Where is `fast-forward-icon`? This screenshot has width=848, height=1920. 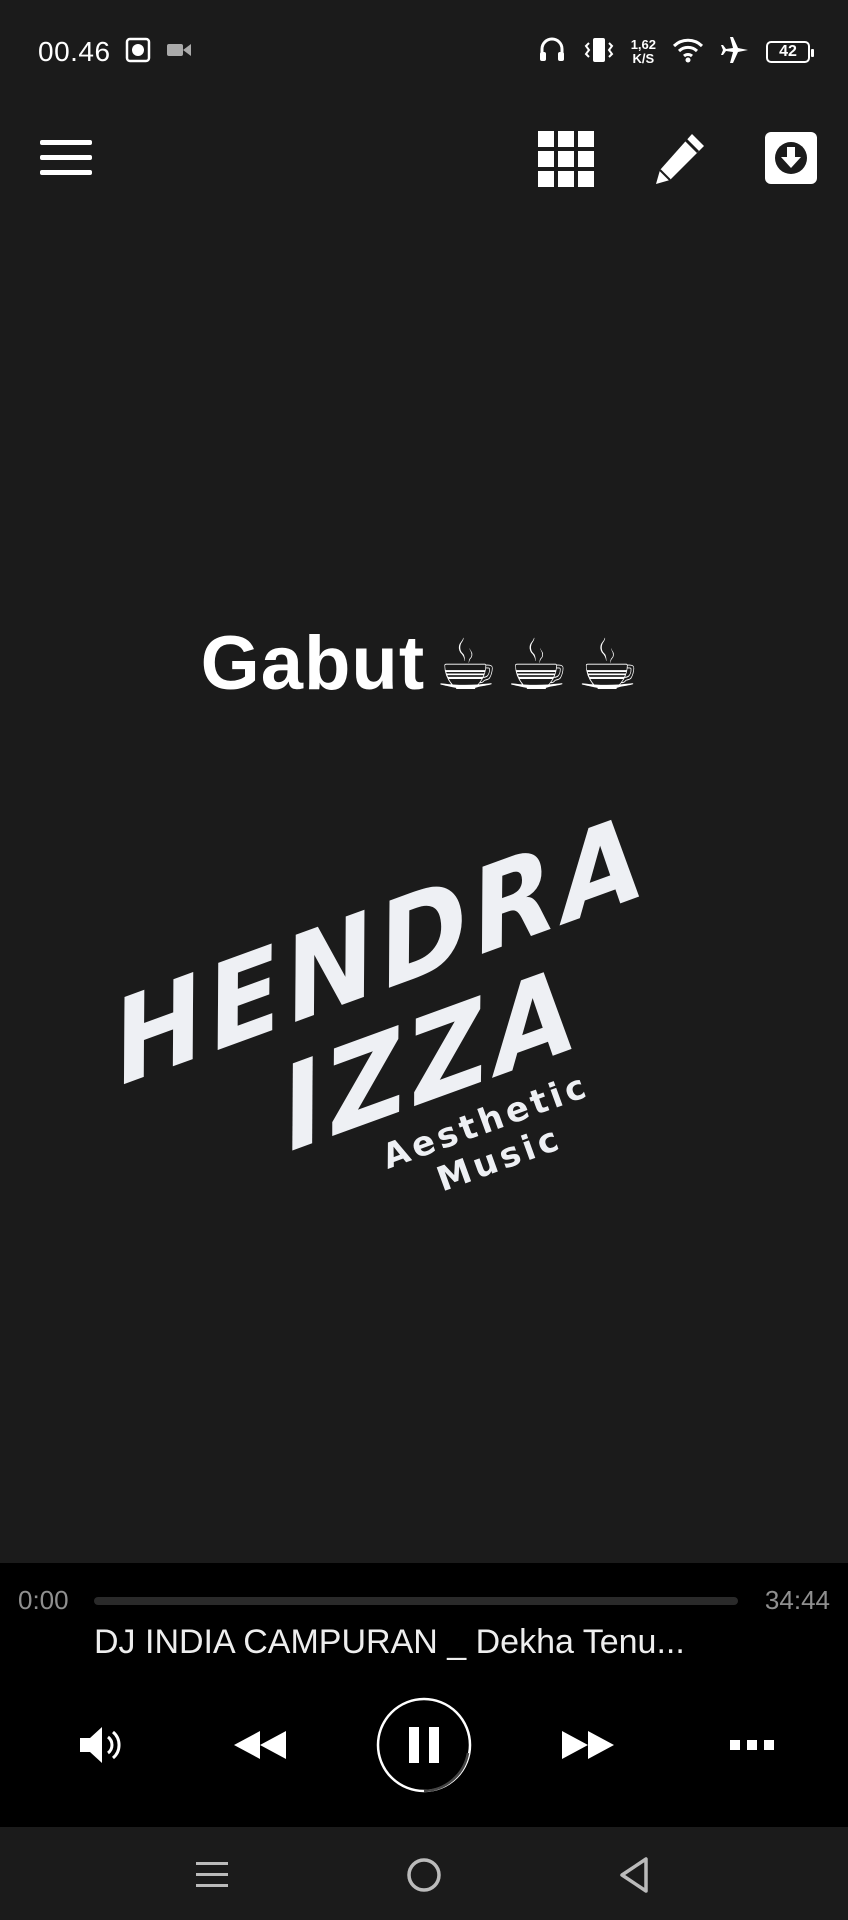 fast-forward-icon is located at coordinates (588, 1745).